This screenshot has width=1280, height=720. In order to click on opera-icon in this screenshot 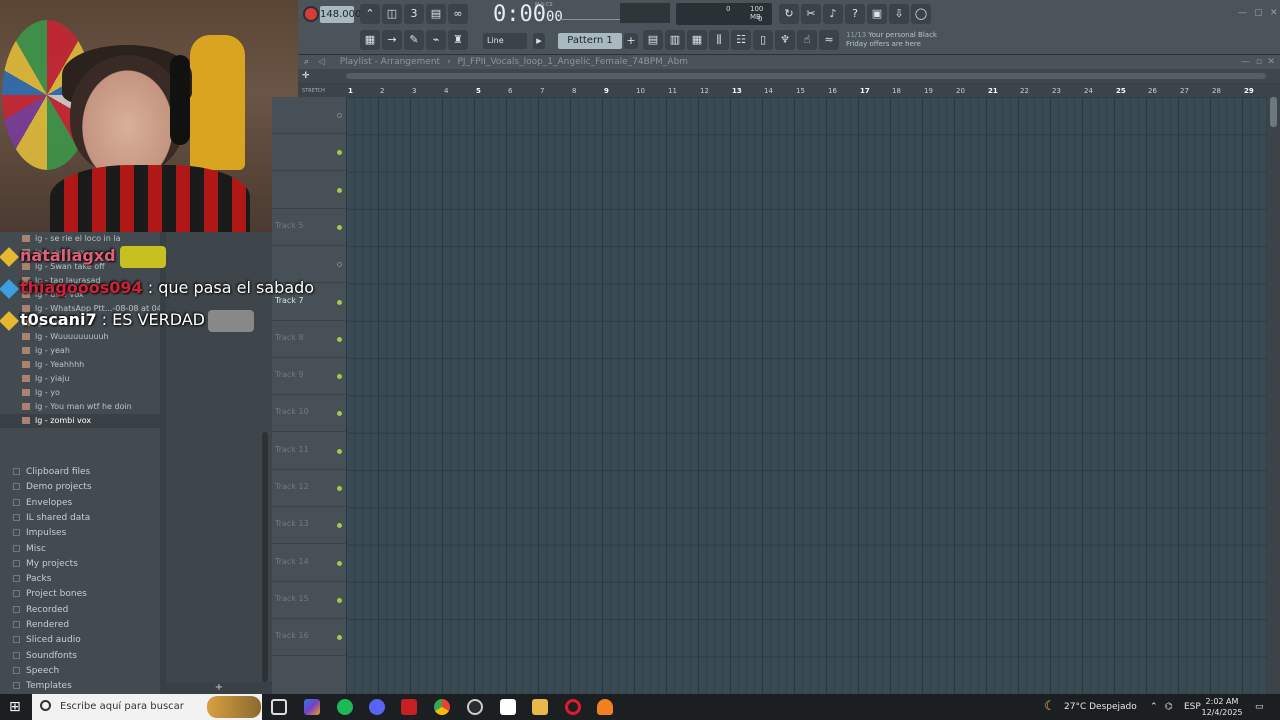, I will do `click(573, 707)`.